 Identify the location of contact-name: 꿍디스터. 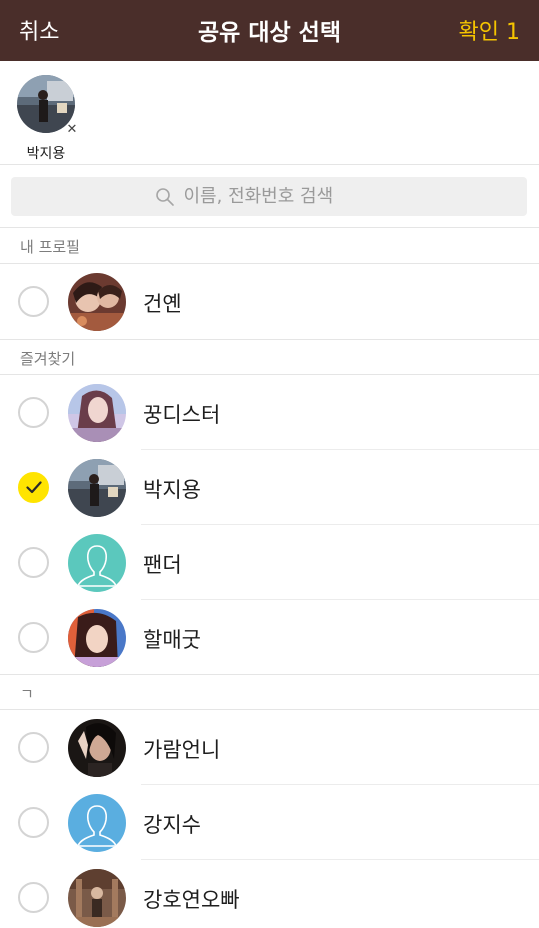
(182, 415).